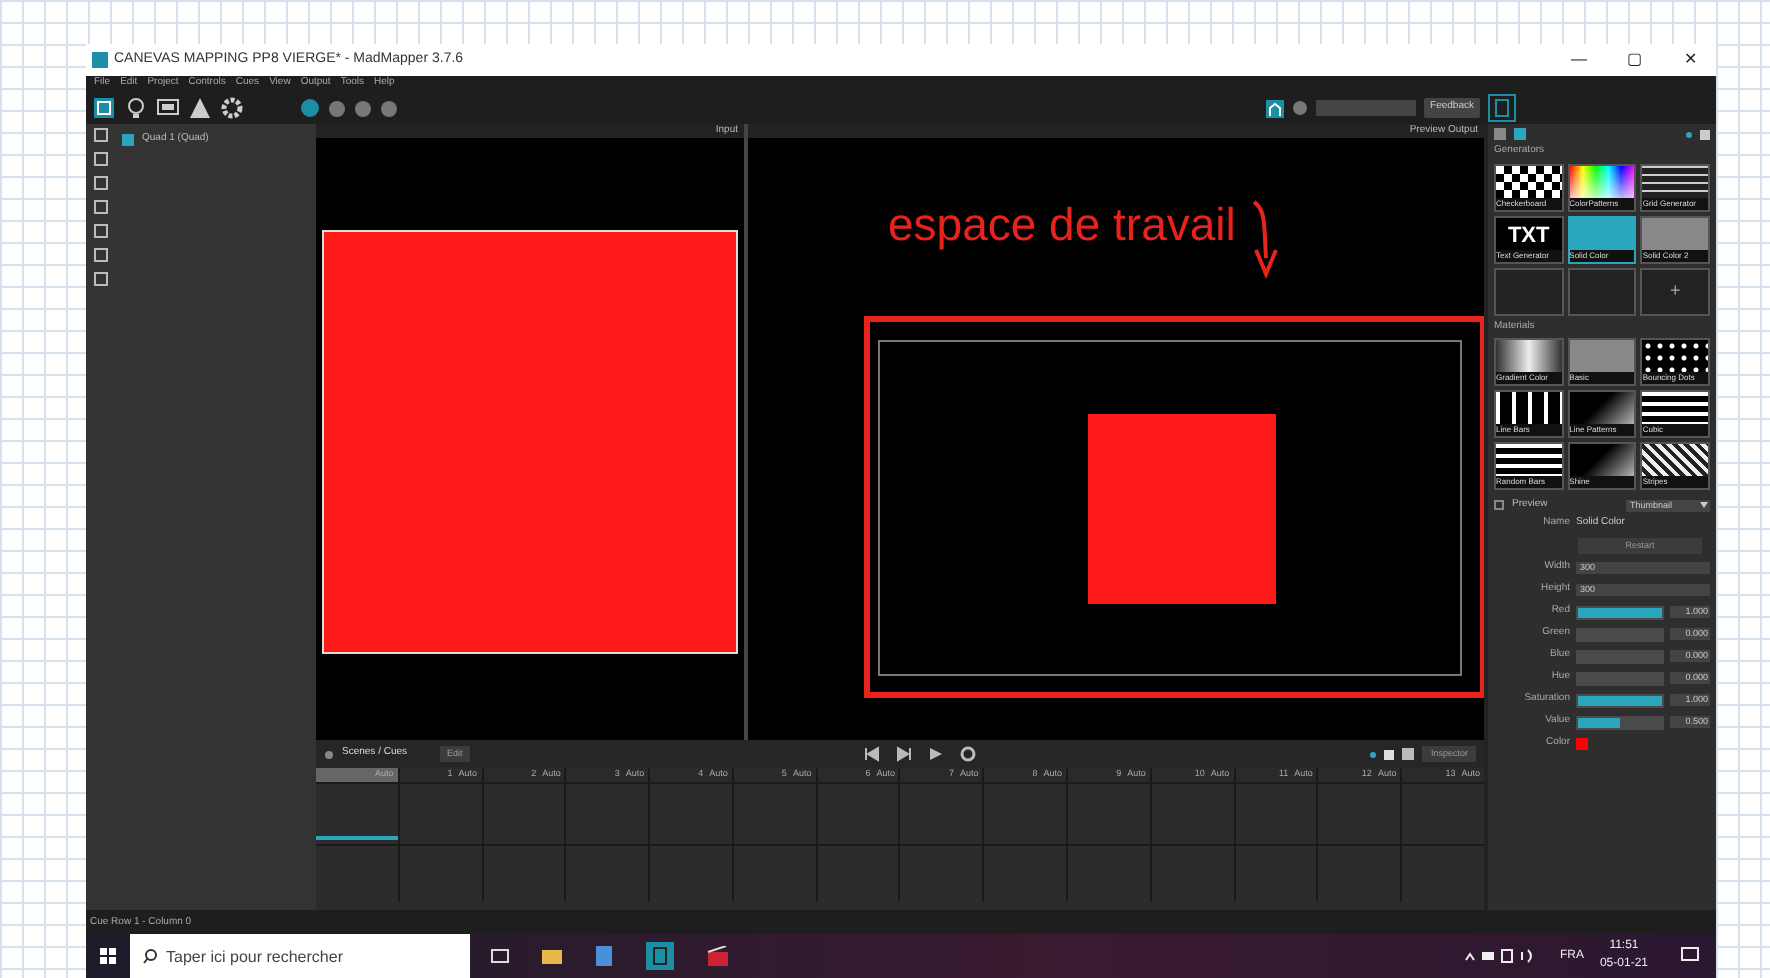  I want to click on tile-text: TXT, so click(1528, 236).